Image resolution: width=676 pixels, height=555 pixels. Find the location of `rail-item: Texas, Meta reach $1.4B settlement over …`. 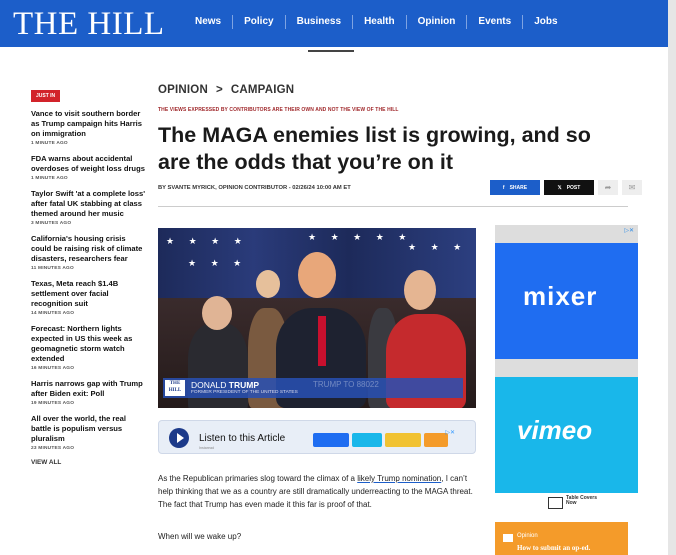

rail-item: Texas, Meta reach $1.4B settlement over … is located at coordinates (88, 297).